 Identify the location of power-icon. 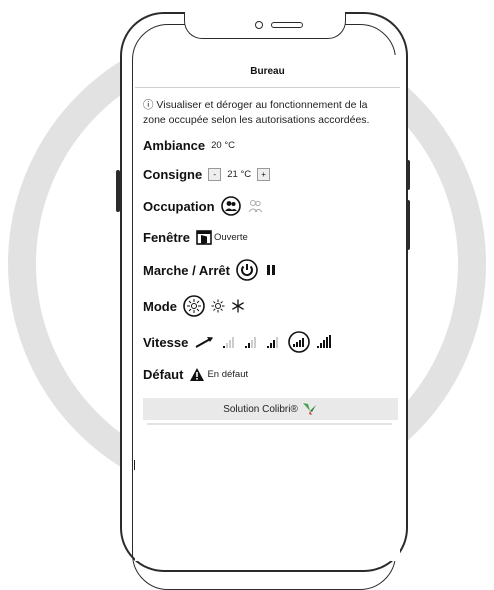
(247, 270).